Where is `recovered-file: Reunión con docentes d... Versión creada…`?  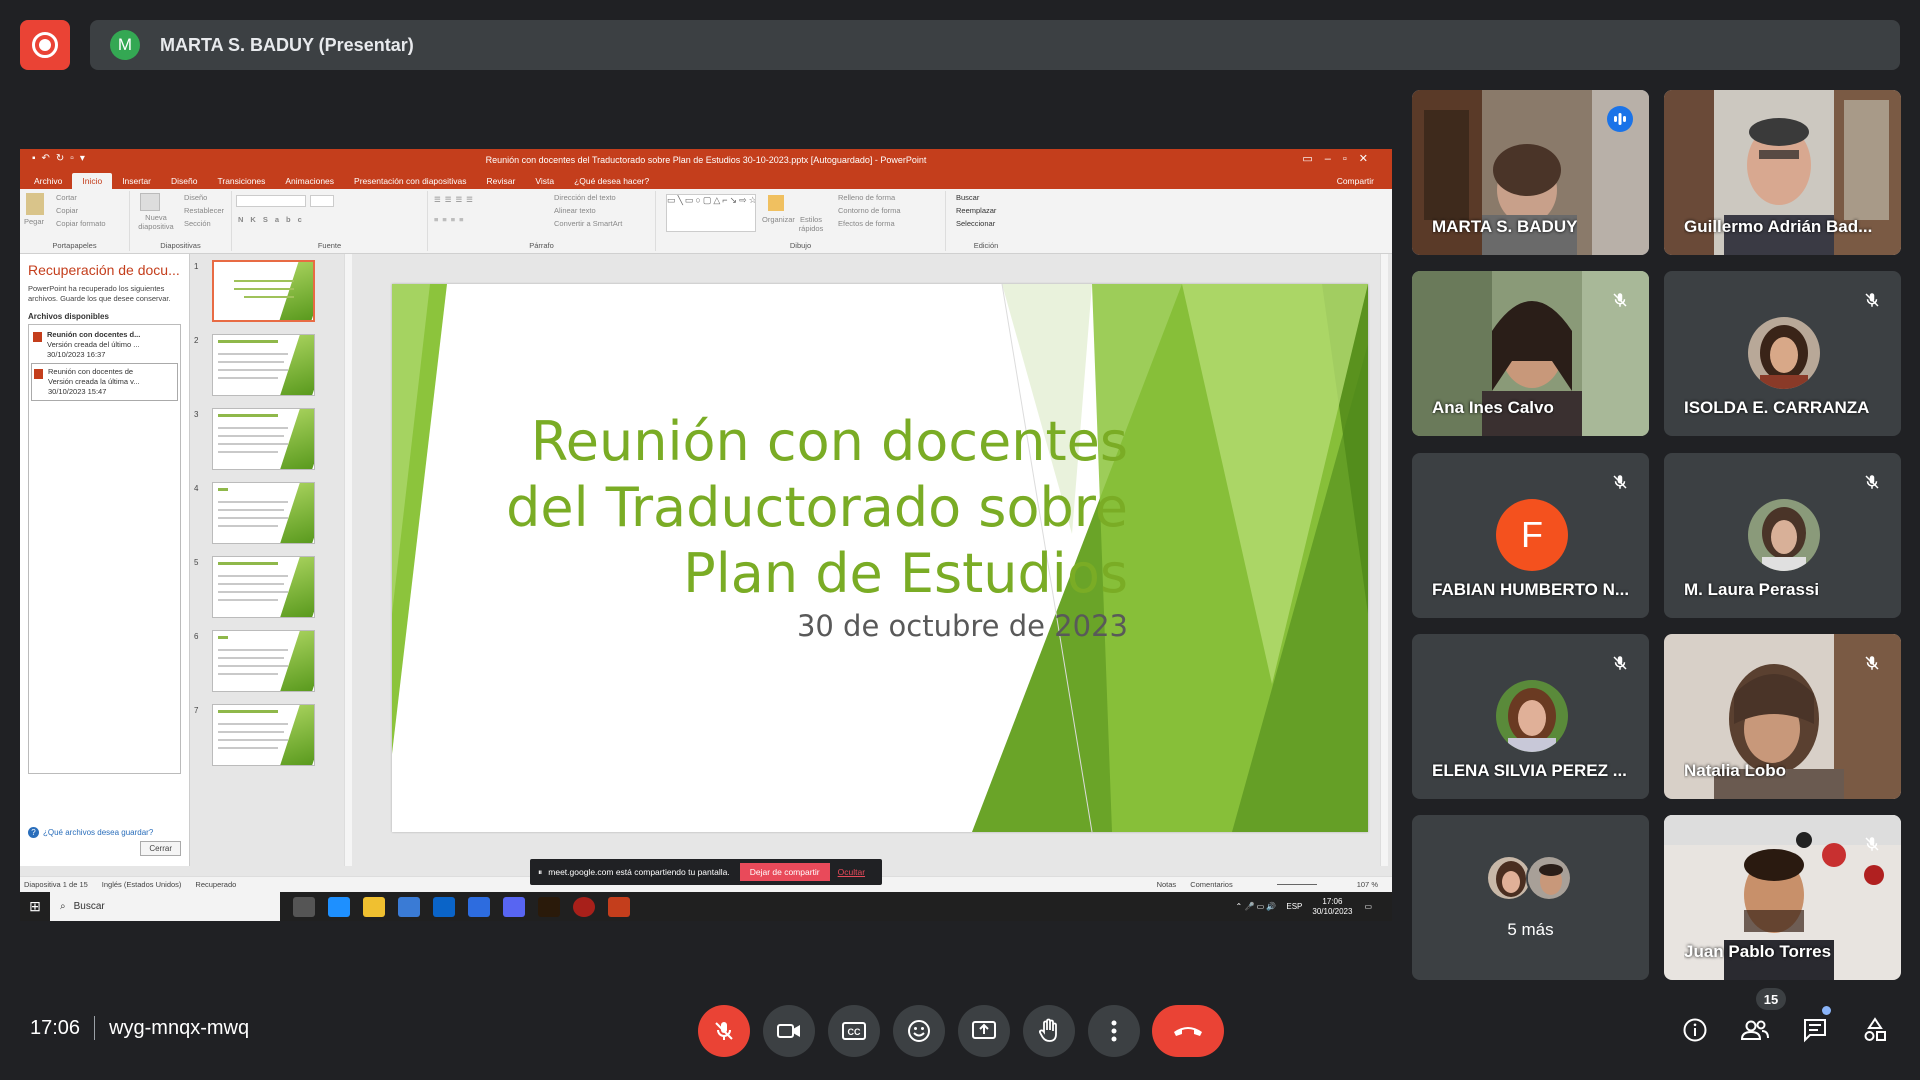
recovered-file: Reunión con docentes d... Versión creada… is located at coordinates (104, 345).